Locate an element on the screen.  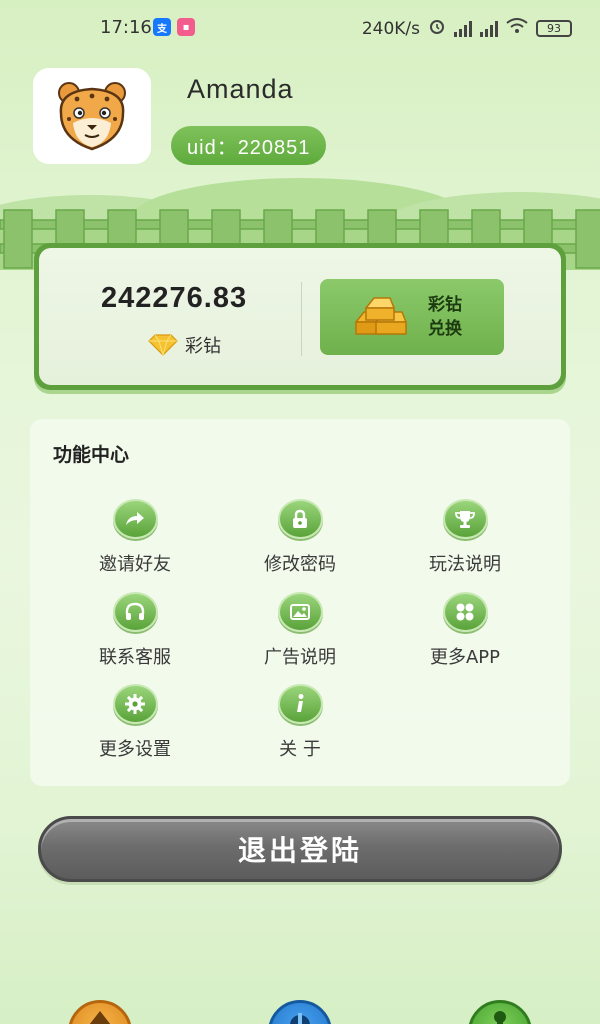
invite-friends-label: 邀请好友 is located at coordinates (135, 564).